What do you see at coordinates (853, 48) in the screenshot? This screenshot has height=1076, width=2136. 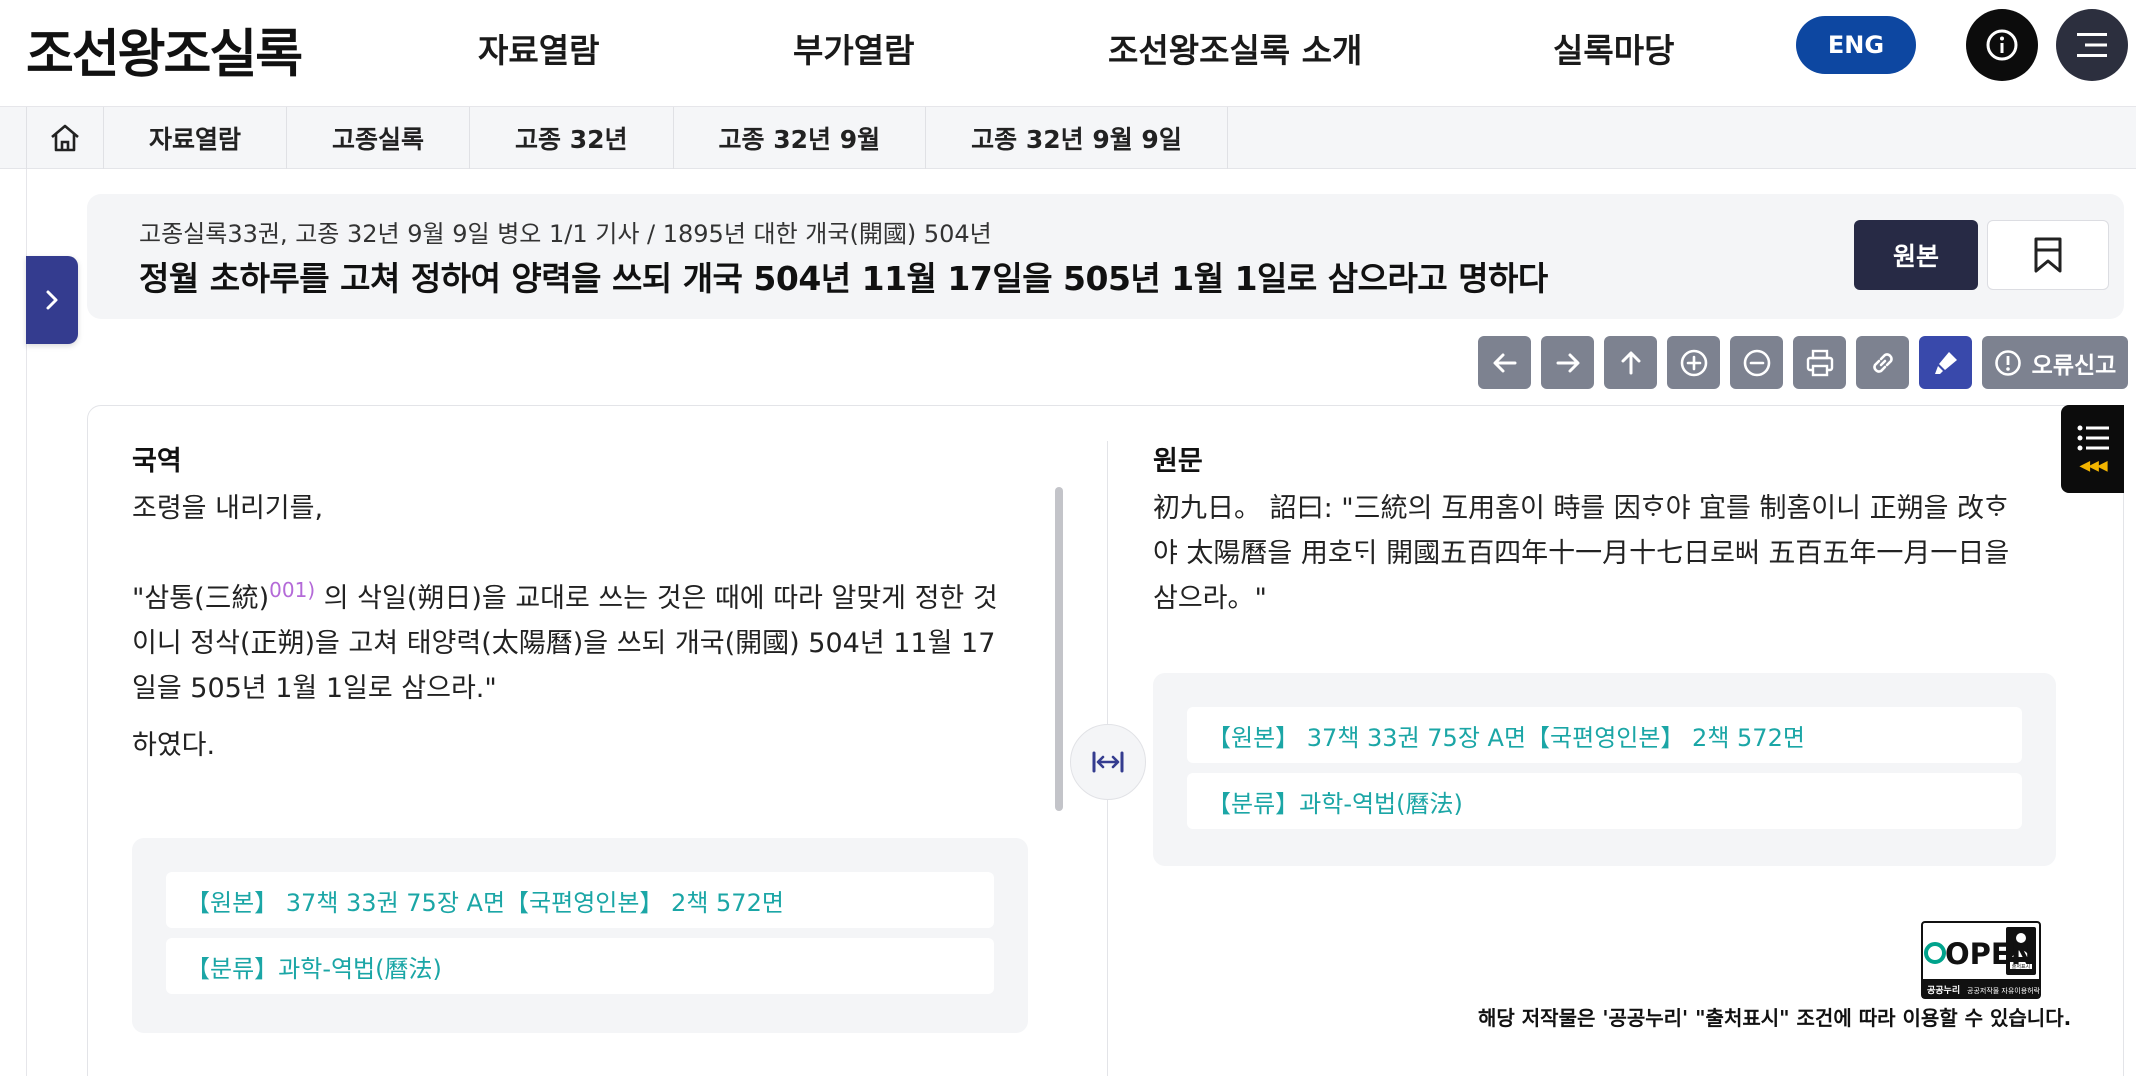 I see `nav-item-additional: 부가열람` at bounding box center [853, 48].